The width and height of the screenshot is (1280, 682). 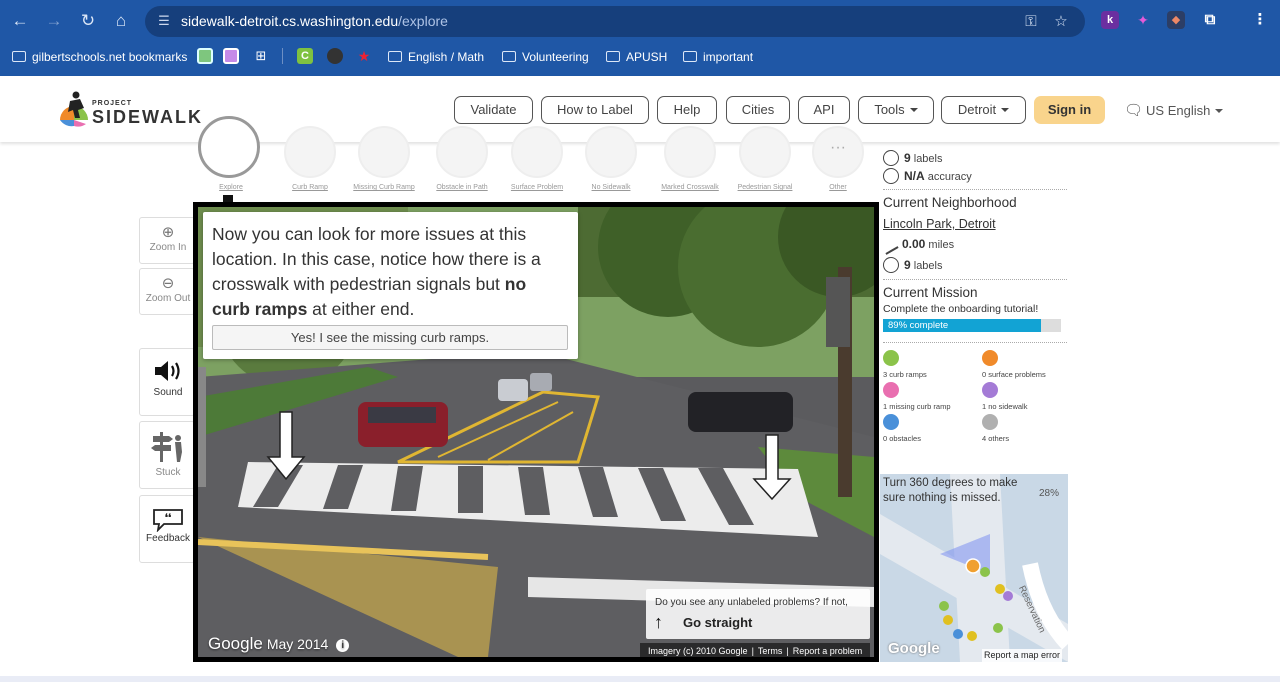 I want to click on site-info-icon: ☰, so click(x=164, y=21).